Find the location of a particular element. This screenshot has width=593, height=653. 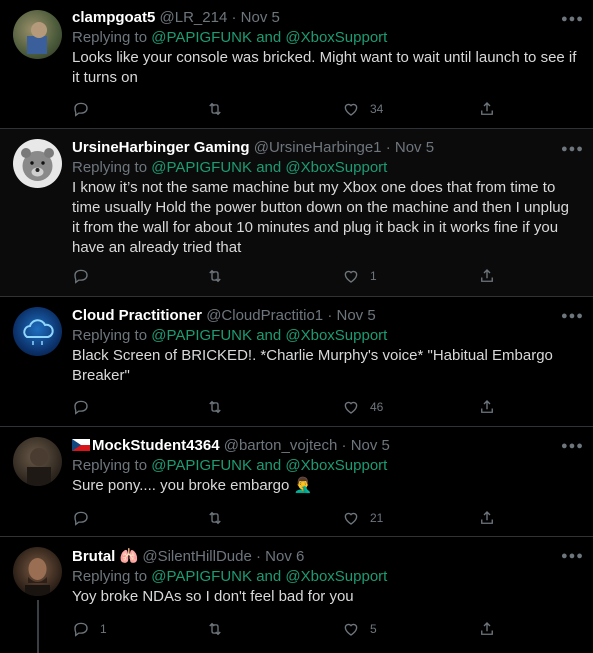

like-button: 34 is located at coordinates (362, 109).